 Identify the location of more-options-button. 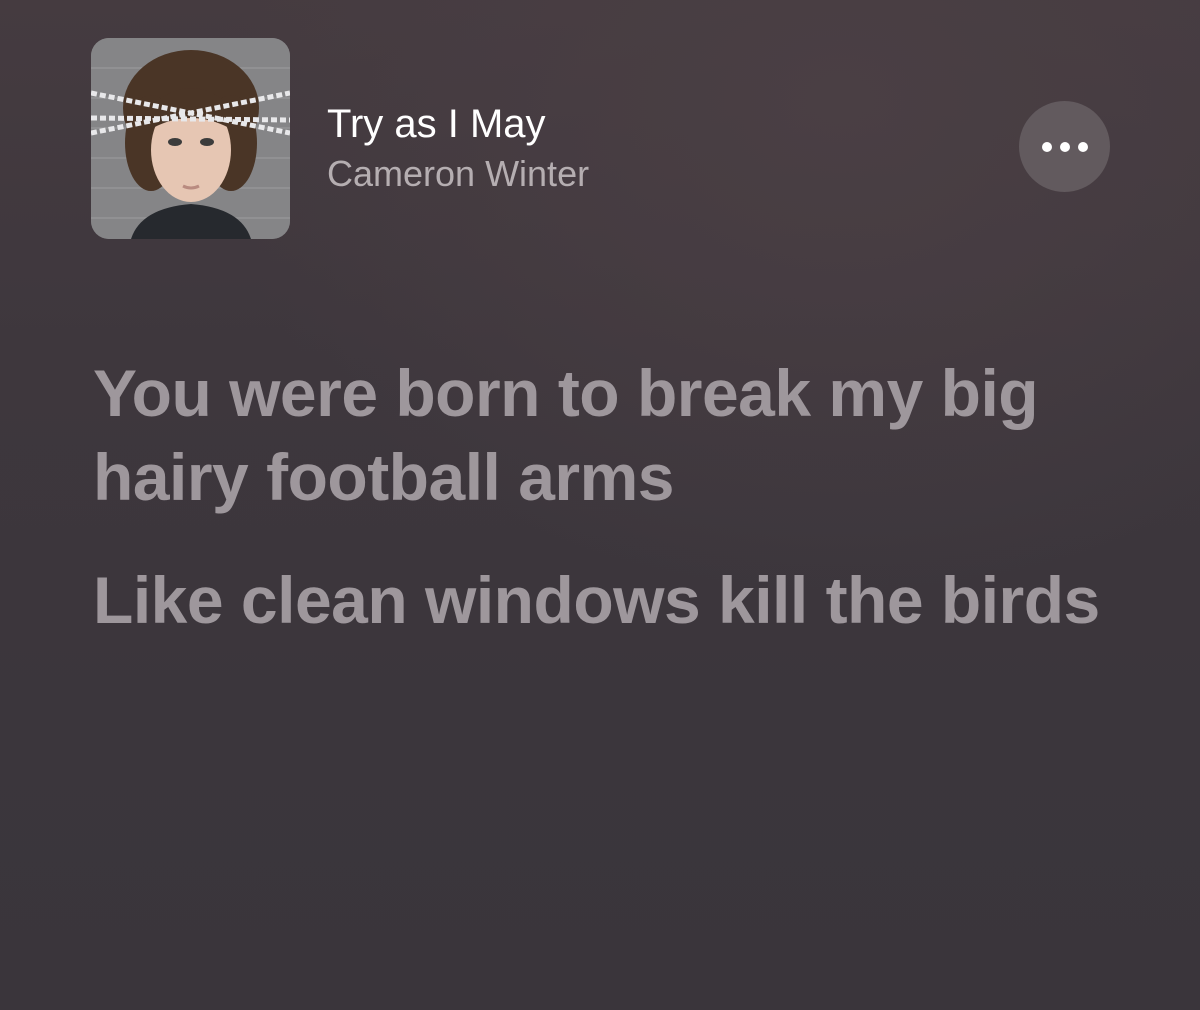
(1064, 146).